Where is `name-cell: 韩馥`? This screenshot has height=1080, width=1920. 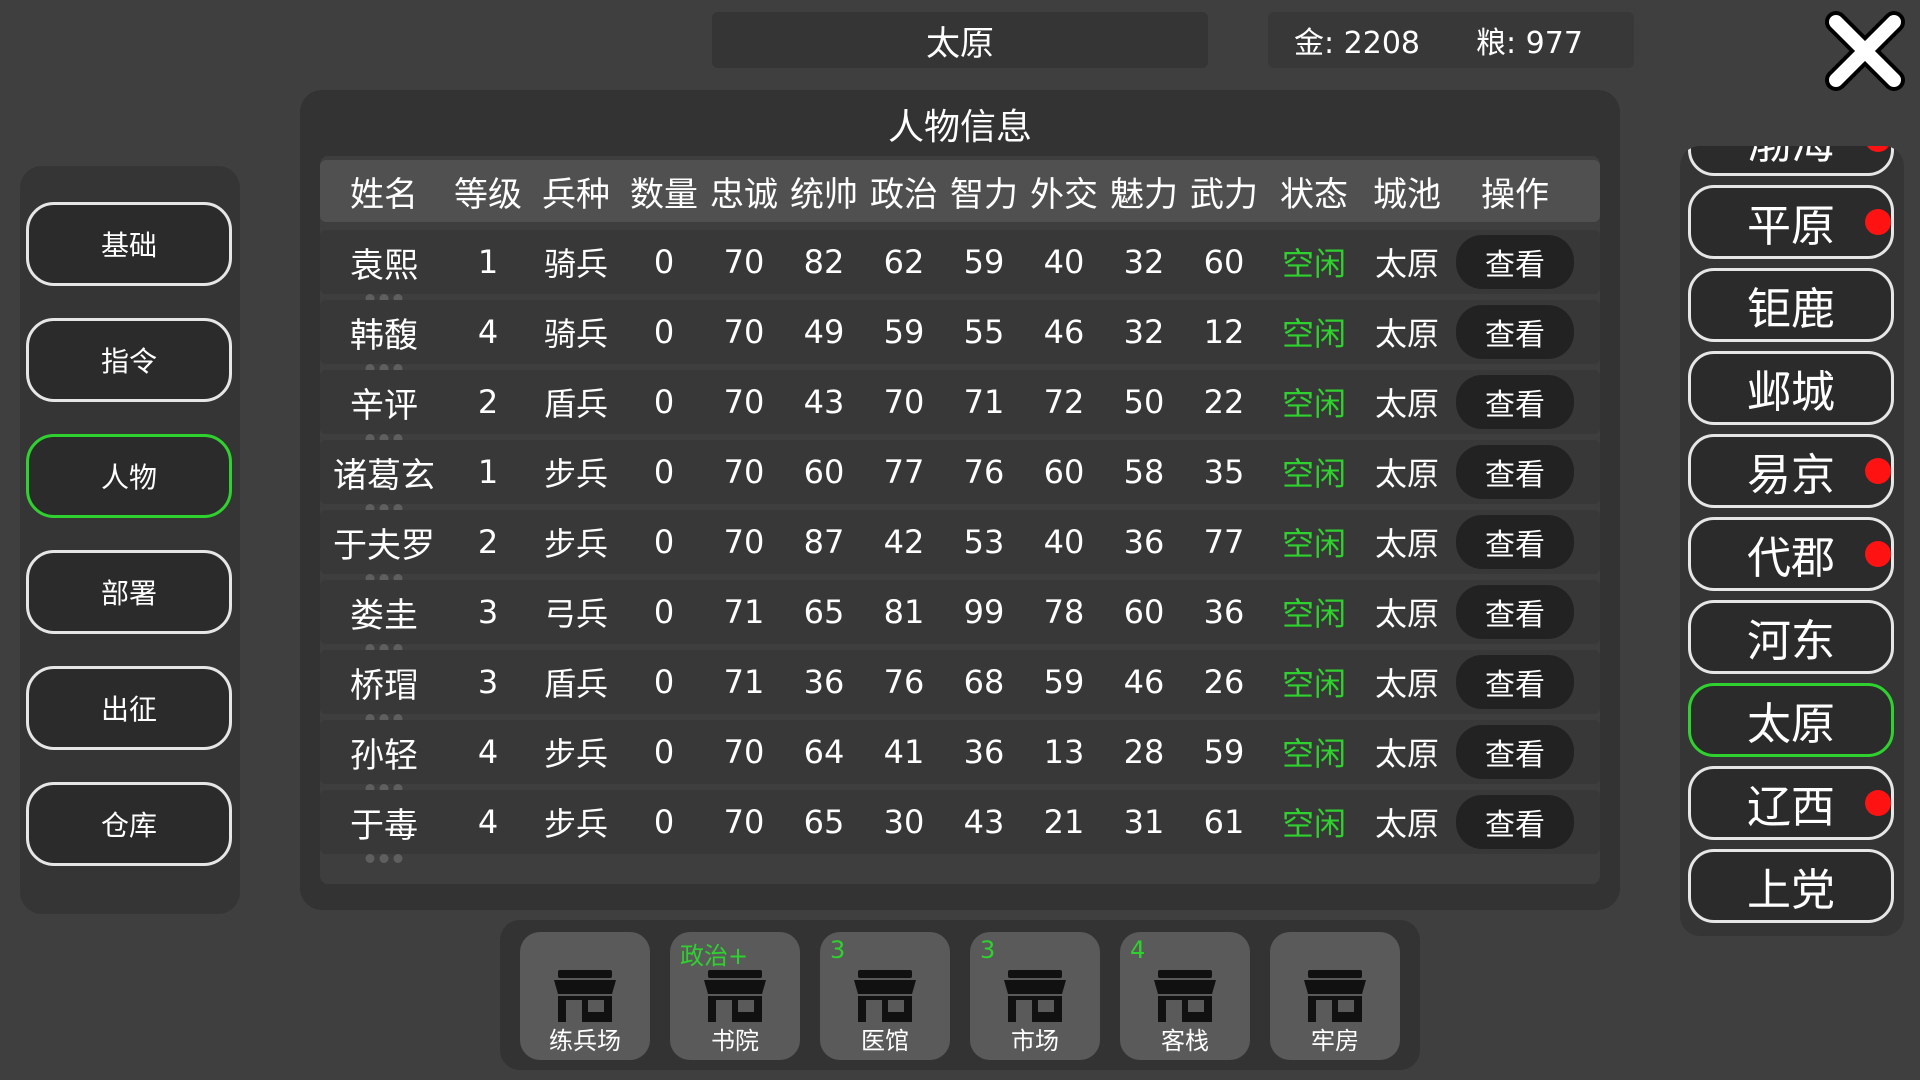
name-cell: 韩馥 is located at coordinates (384, 340).